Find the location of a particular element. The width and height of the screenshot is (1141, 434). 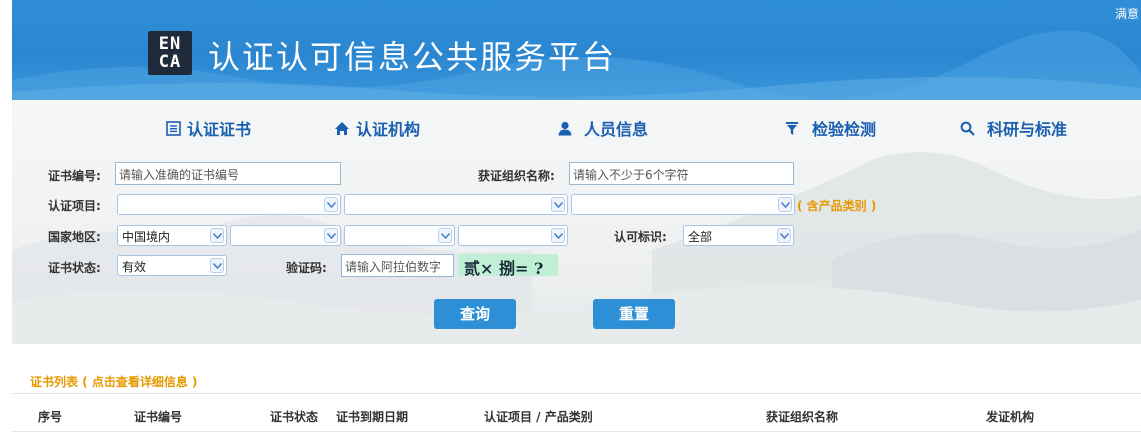

column-header-status: 证书状态 is located at coordinates (294, 417).